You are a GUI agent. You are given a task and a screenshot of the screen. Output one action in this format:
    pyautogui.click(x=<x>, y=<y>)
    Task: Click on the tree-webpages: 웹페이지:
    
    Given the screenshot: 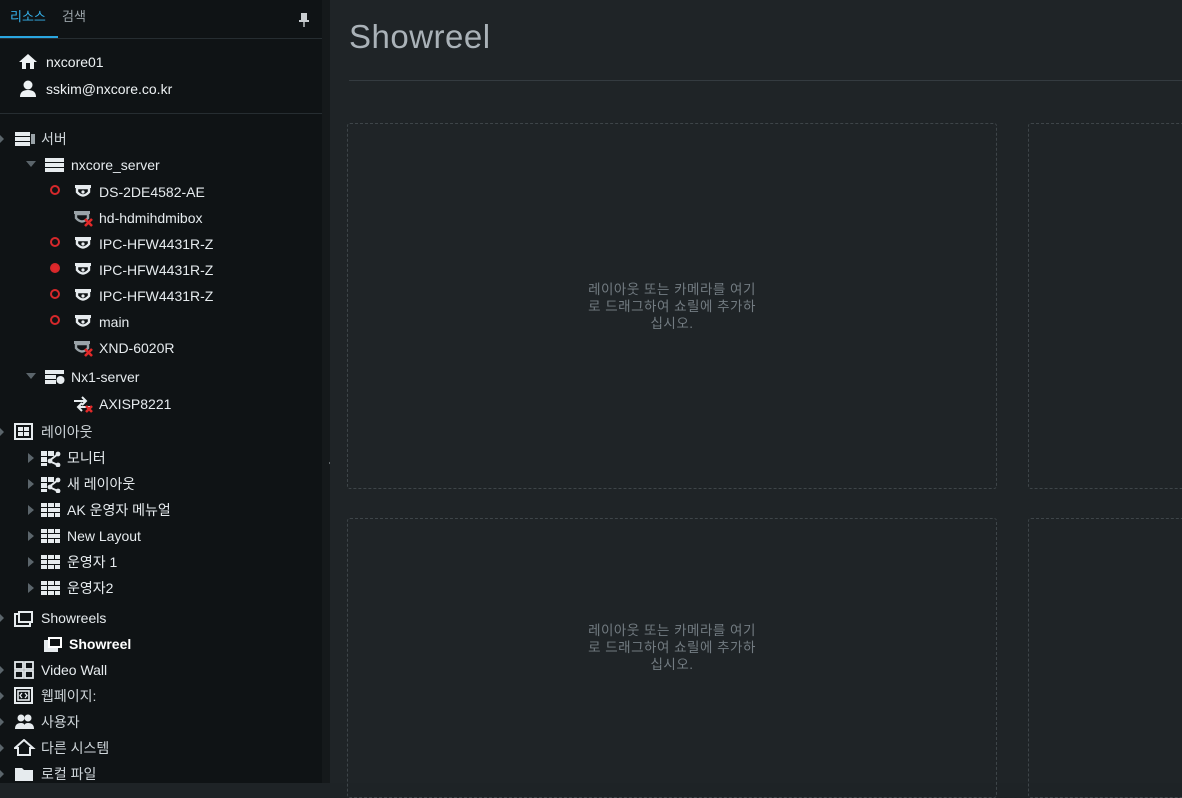 What is the action you would take?
    pyautogui.click(x=55, y=696)
    